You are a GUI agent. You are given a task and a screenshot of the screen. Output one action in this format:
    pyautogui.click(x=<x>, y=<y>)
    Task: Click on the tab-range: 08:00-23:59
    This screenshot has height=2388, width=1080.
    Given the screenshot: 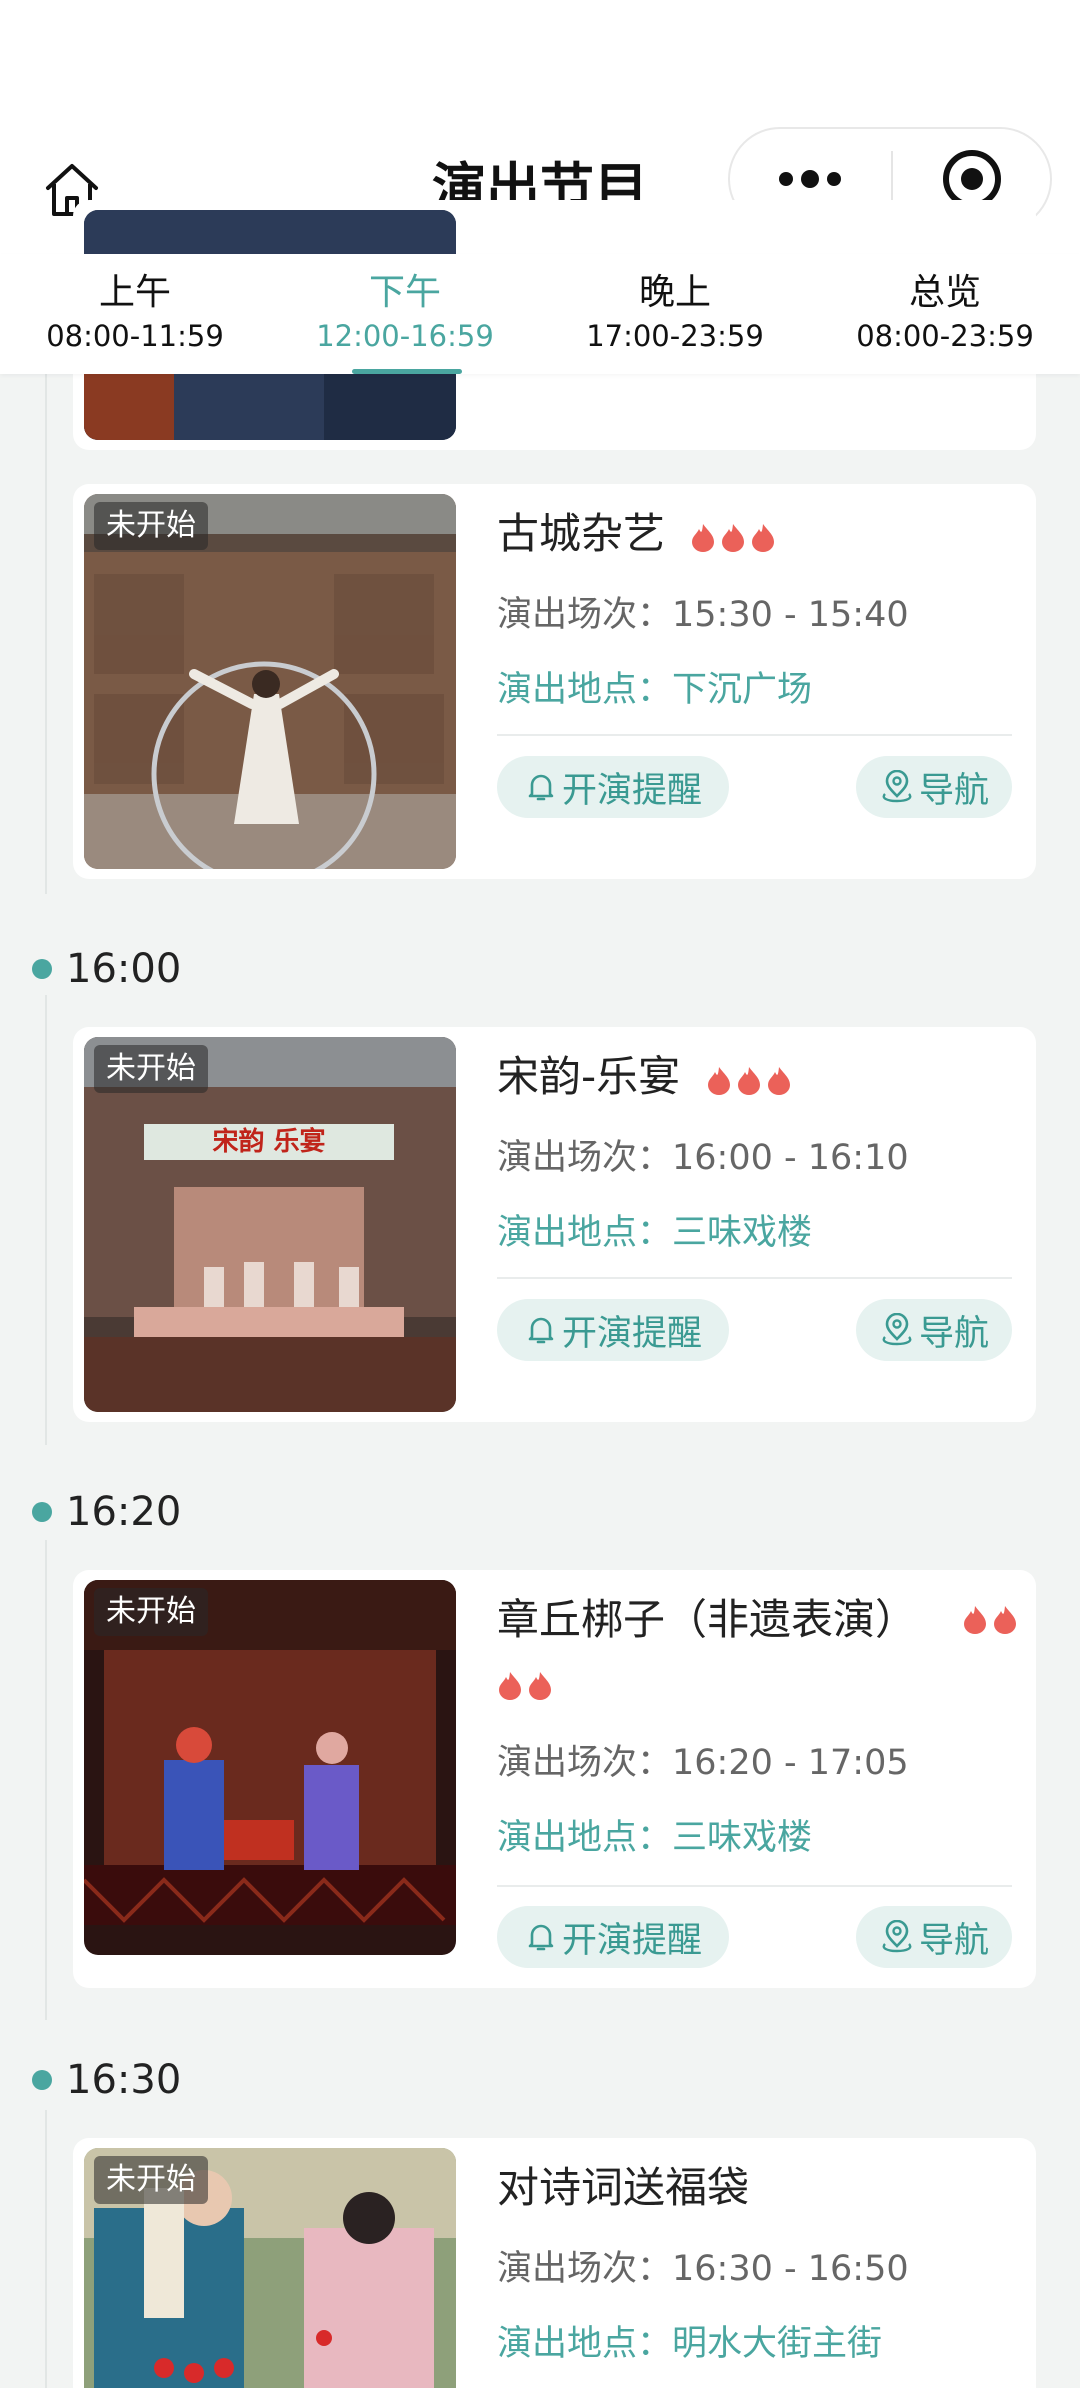 What is the action you would take?
    pyautogui.click(x=945, y=336)
    